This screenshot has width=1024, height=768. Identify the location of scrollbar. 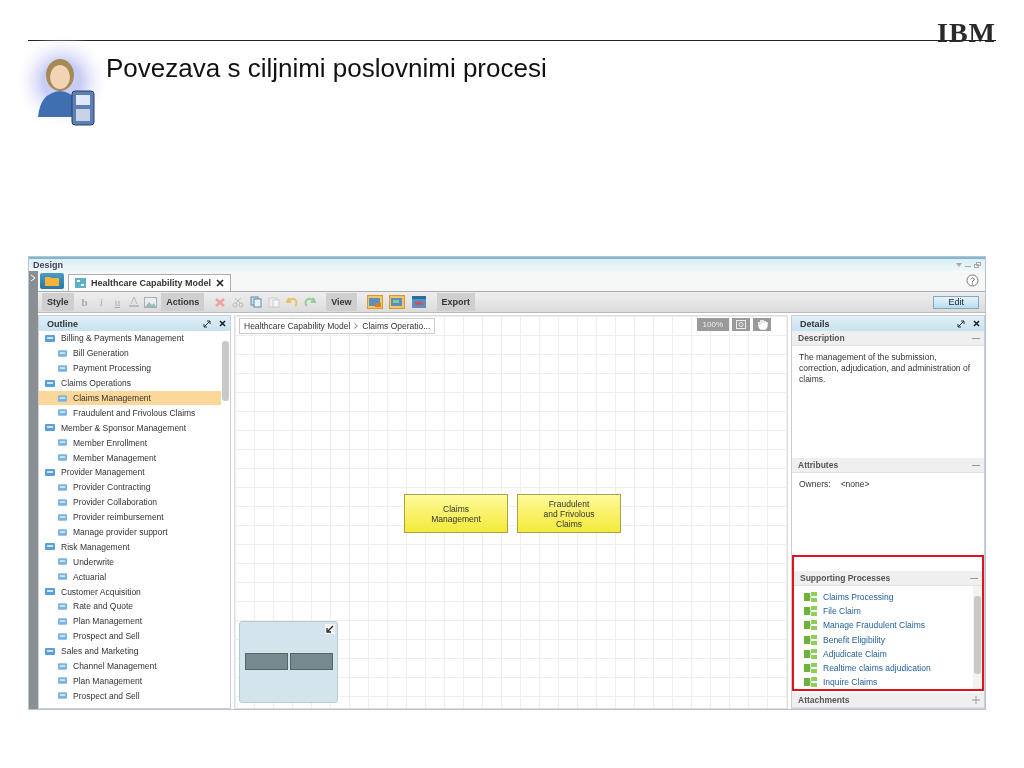
(977, 638).